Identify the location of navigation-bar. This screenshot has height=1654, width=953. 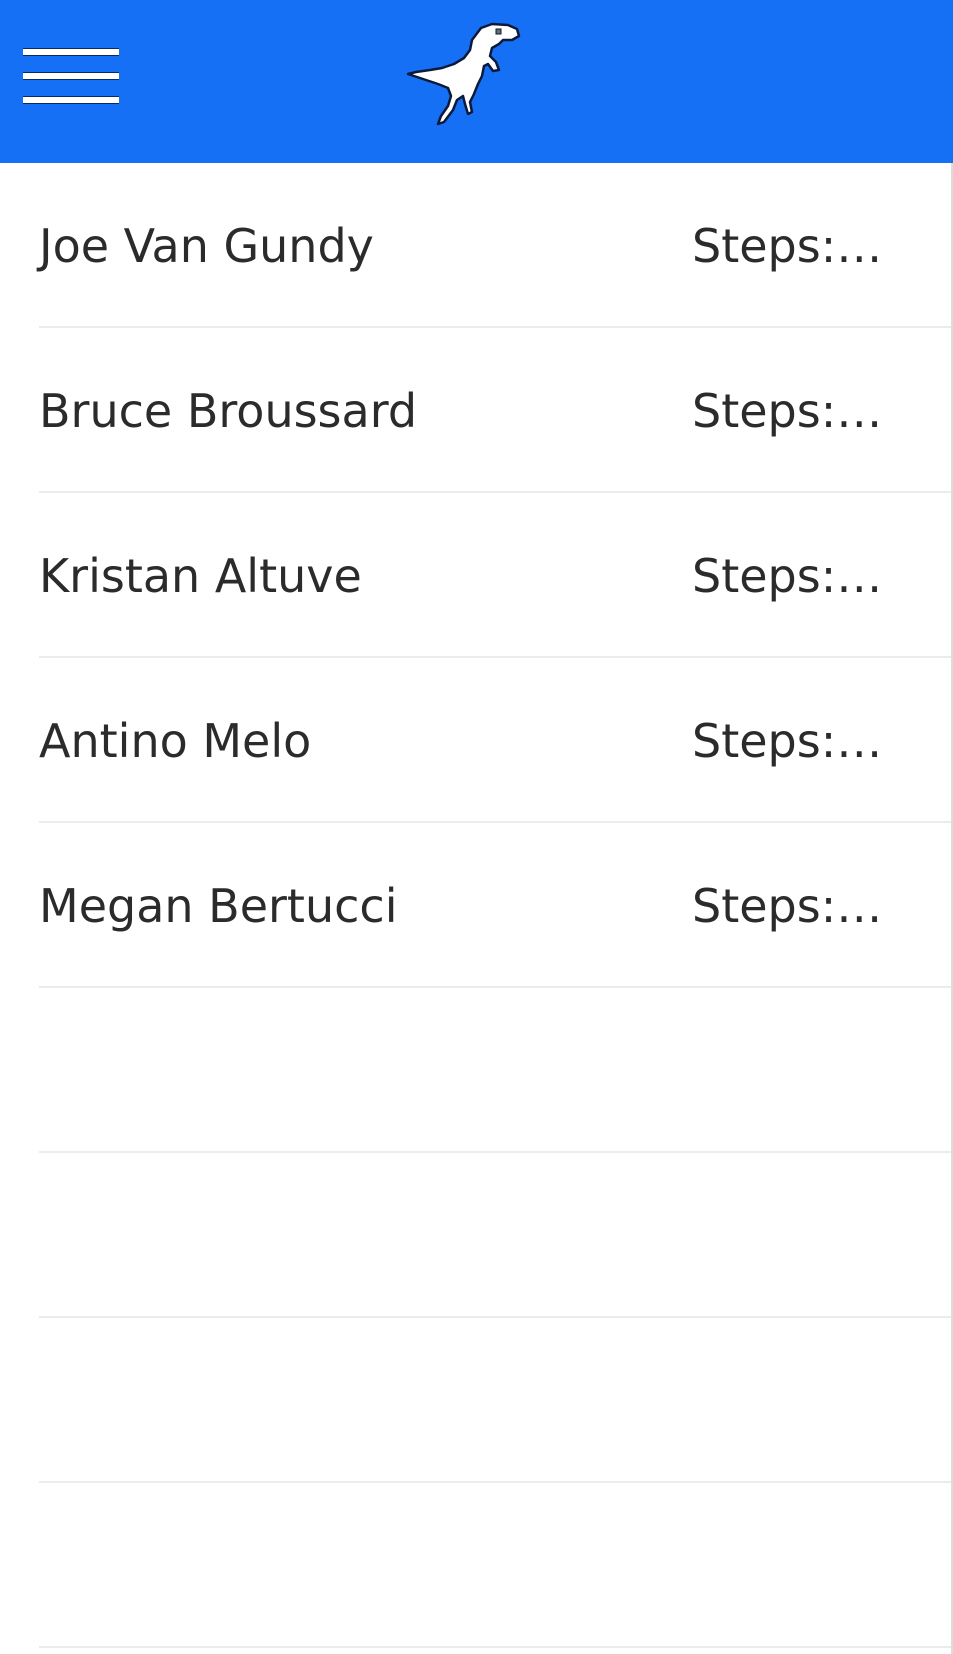
(476, 81).